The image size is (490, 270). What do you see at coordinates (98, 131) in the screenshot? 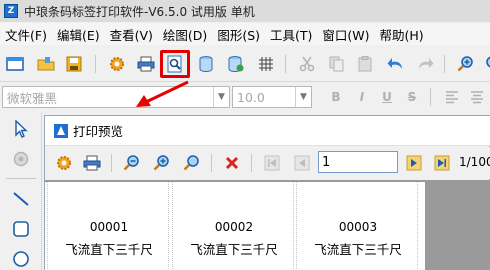
I see `print-preview-title: 打印预览` at bounding box center [98, 131].